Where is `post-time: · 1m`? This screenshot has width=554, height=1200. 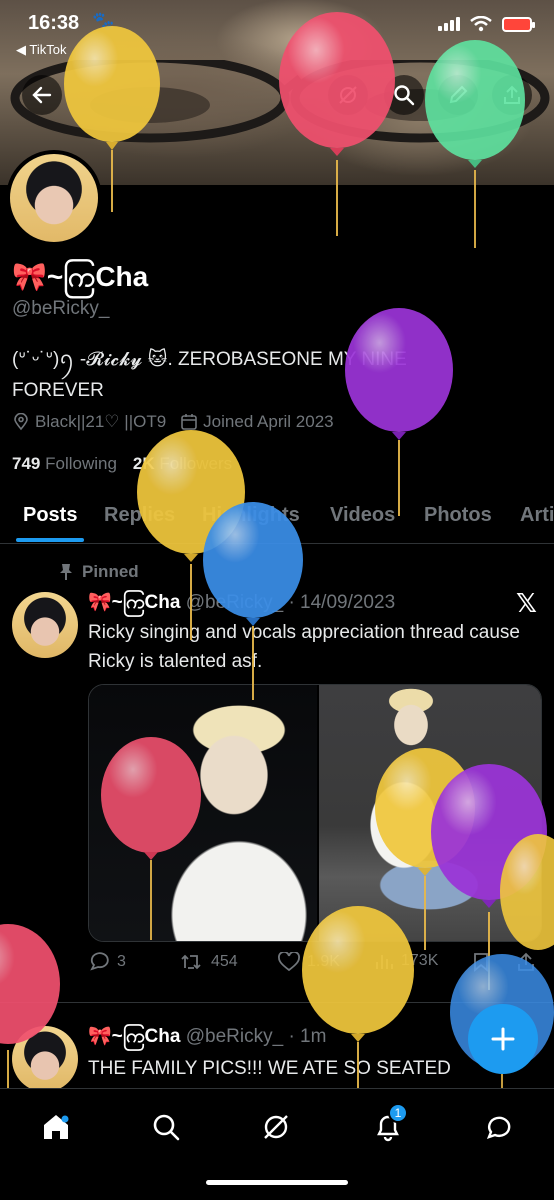 post-time: · 1m is located at coordinates (307, 1036).